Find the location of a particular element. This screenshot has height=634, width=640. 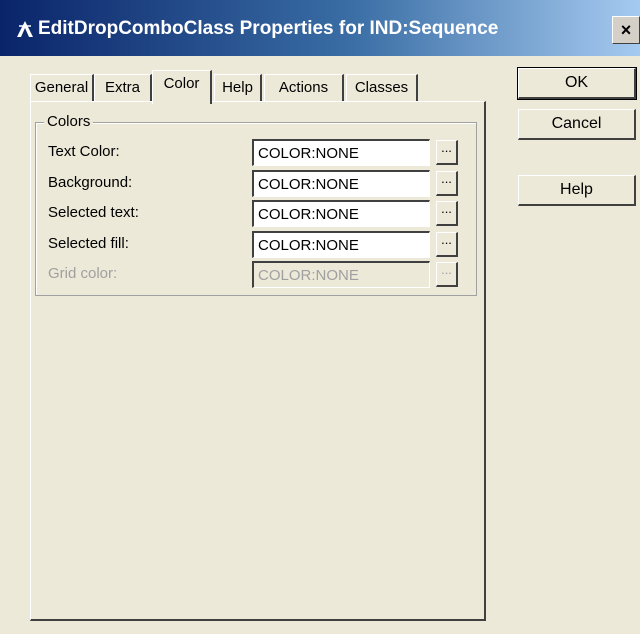

tab-label: Classes is located at coordinates (381, 87).